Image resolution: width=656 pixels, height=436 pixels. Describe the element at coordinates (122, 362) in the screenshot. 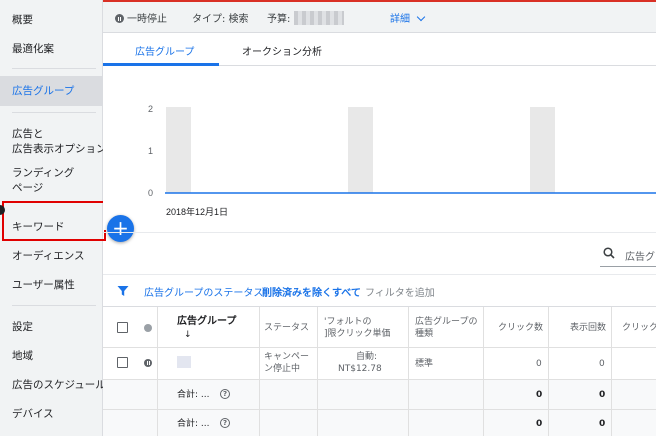

I see `row-checkbox` at that location.